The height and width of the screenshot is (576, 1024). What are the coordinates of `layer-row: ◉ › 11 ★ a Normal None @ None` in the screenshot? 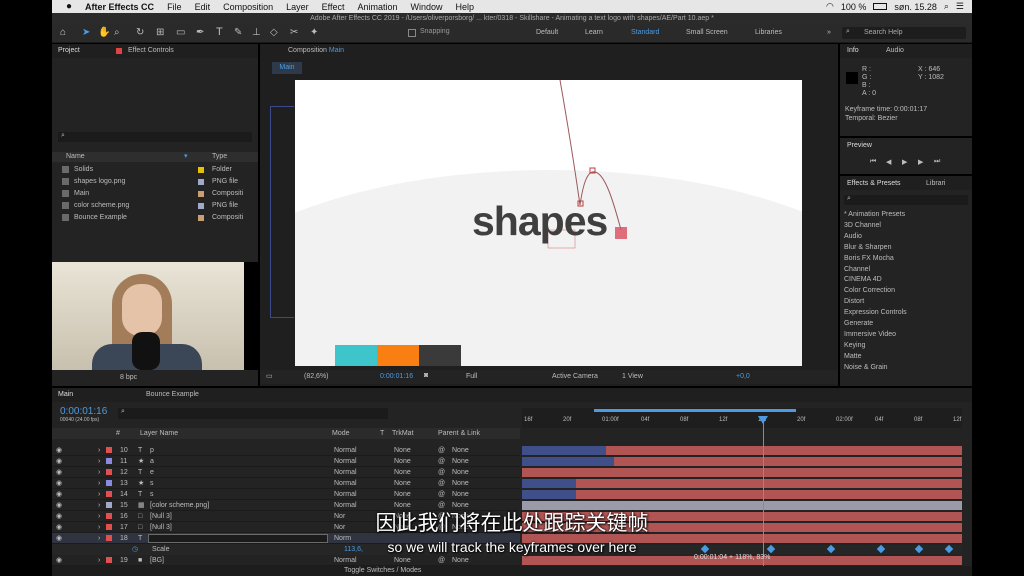 It's located at (286, 461).